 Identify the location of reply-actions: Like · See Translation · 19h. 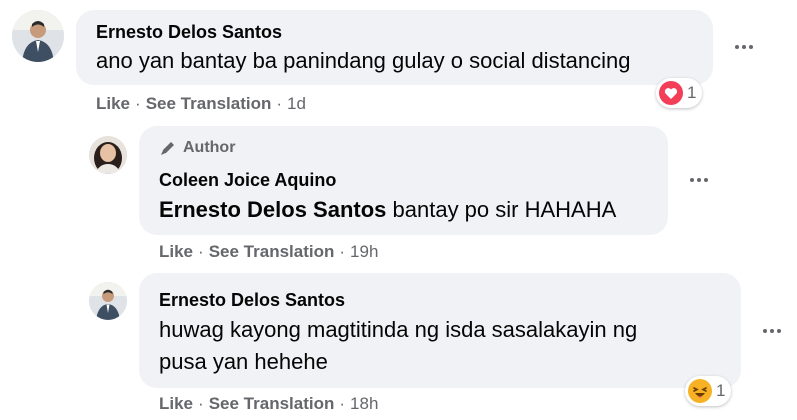
(268, 252).